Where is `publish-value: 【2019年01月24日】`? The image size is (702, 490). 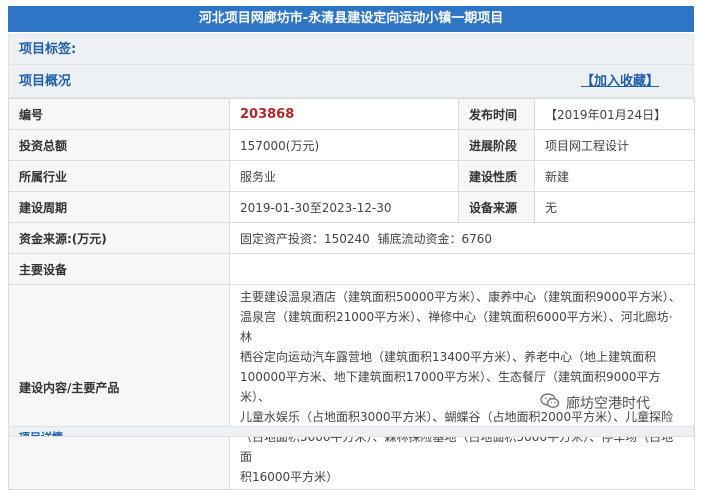
publish-value: 【2019年01月24日】 is located at coordinates (614, 114).